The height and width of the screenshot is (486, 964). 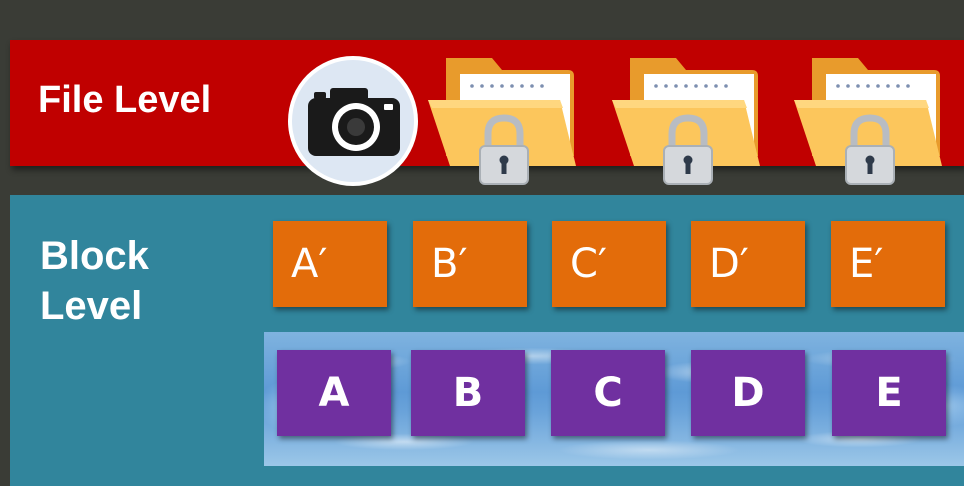 What do you see at coordinates (125, 100) in the screenshot?
I see `file-level-label: File Level` at bounding box center [125, 100].